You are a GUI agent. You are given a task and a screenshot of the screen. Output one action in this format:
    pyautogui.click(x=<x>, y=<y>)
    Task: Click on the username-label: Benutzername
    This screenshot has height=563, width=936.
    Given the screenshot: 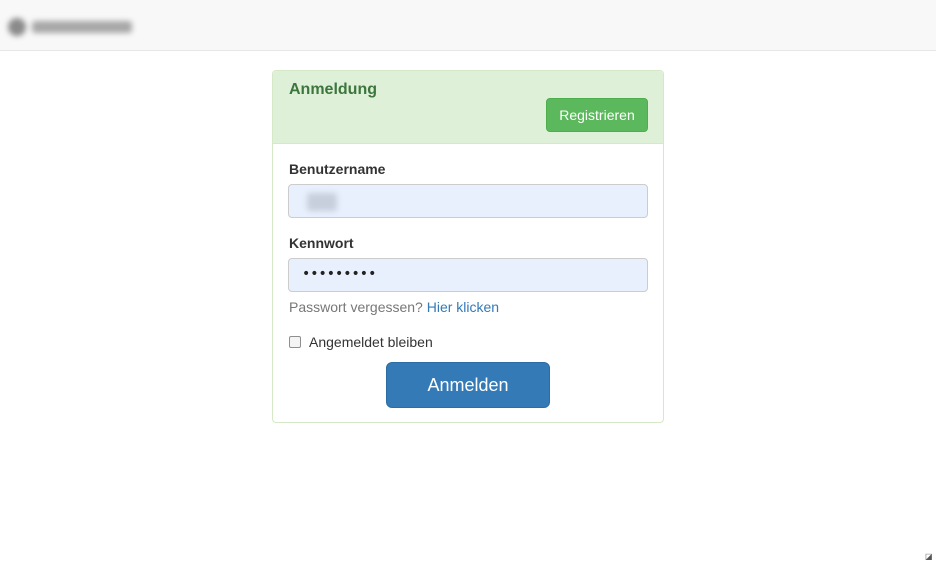 What is the action you would take?
    pyautogui.click(x=337, y=169)
    